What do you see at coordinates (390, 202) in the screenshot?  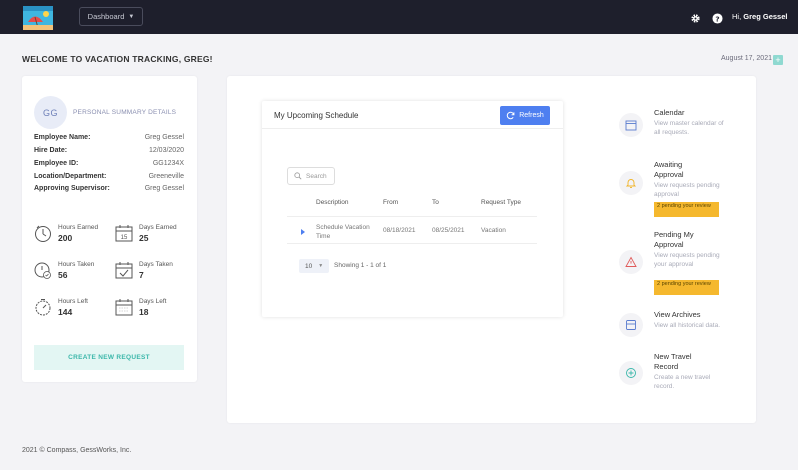 I see `column-header-from: From` at bounding box center [390, 202].